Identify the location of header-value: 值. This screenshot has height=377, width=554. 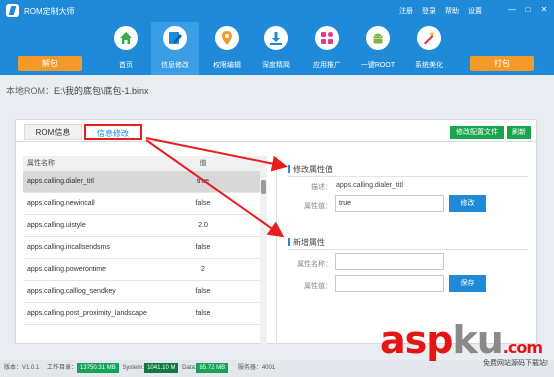
(203, 163).